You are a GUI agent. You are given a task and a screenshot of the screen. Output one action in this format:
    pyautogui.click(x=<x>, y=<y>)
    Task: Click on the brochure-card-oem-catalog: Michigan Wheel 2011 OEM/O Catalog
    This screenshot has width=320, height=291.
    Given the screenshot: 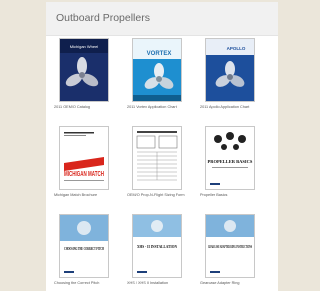 What is the action you would take?
    pyautogui.click(x=87, y=78)
    